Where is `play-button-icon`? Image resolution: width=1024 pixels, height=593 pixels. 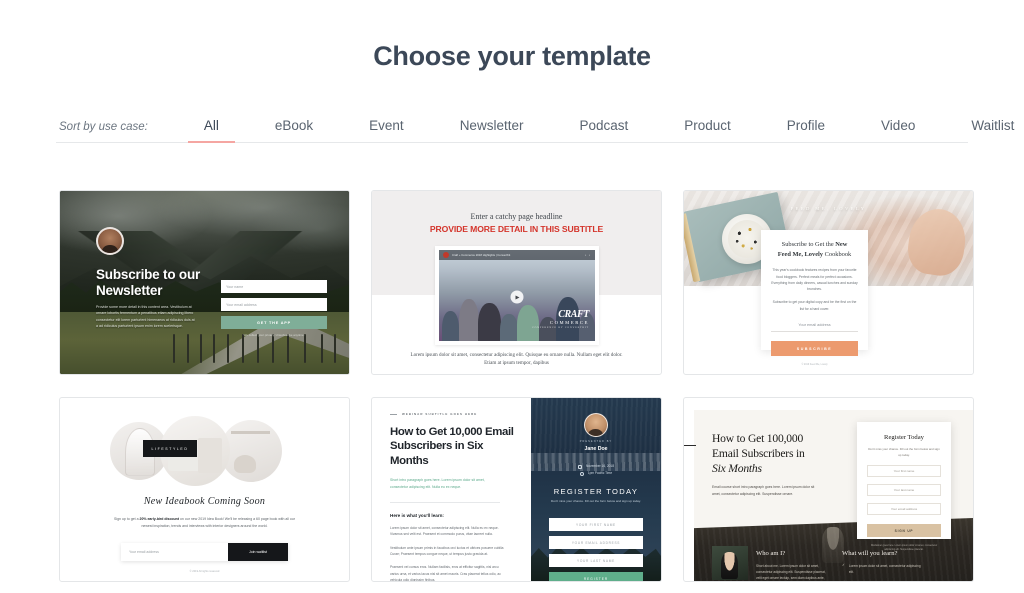
play-button-icon is located at coordinates (517, 297).